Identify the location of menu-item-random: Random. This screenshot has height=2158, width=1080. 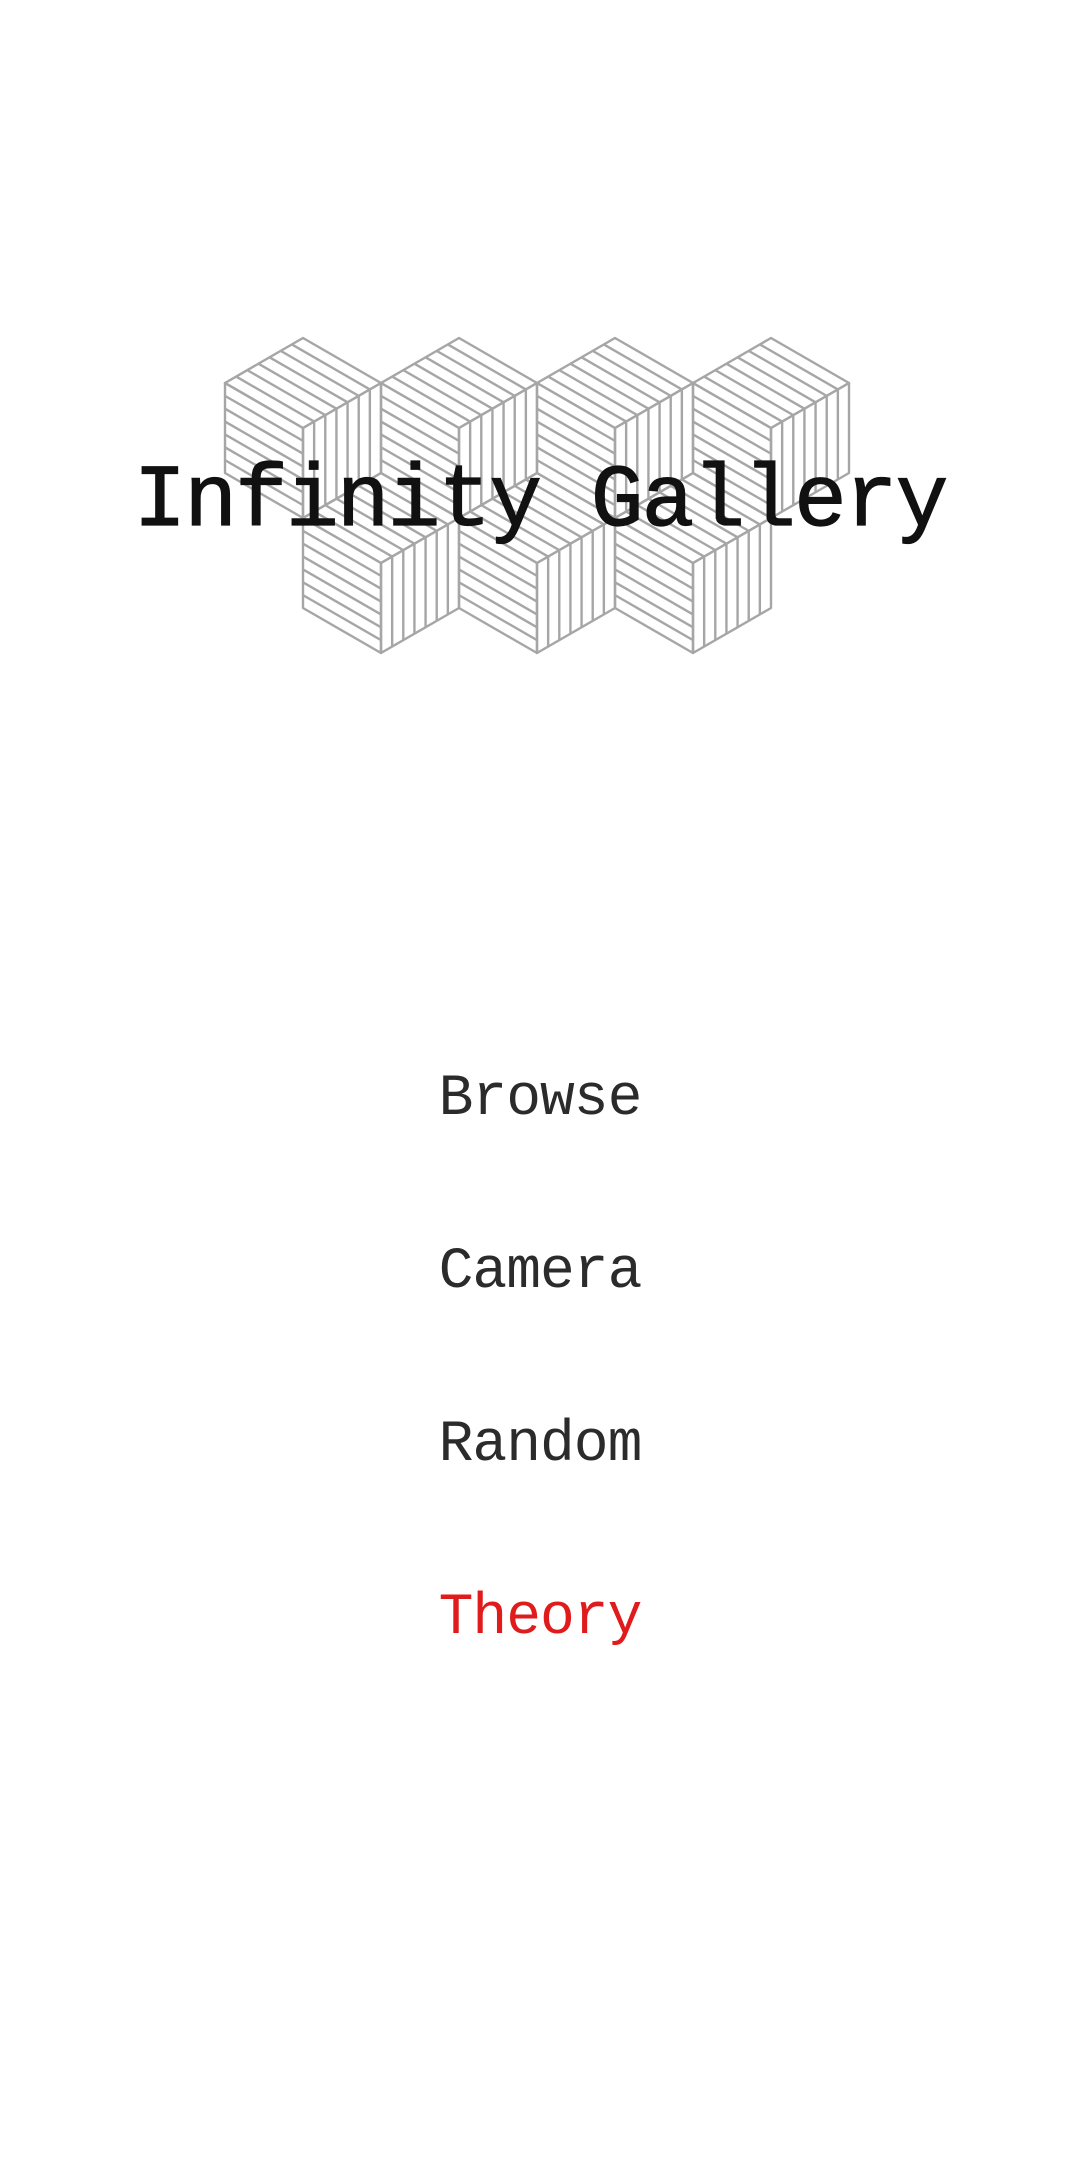
(540, 1446).